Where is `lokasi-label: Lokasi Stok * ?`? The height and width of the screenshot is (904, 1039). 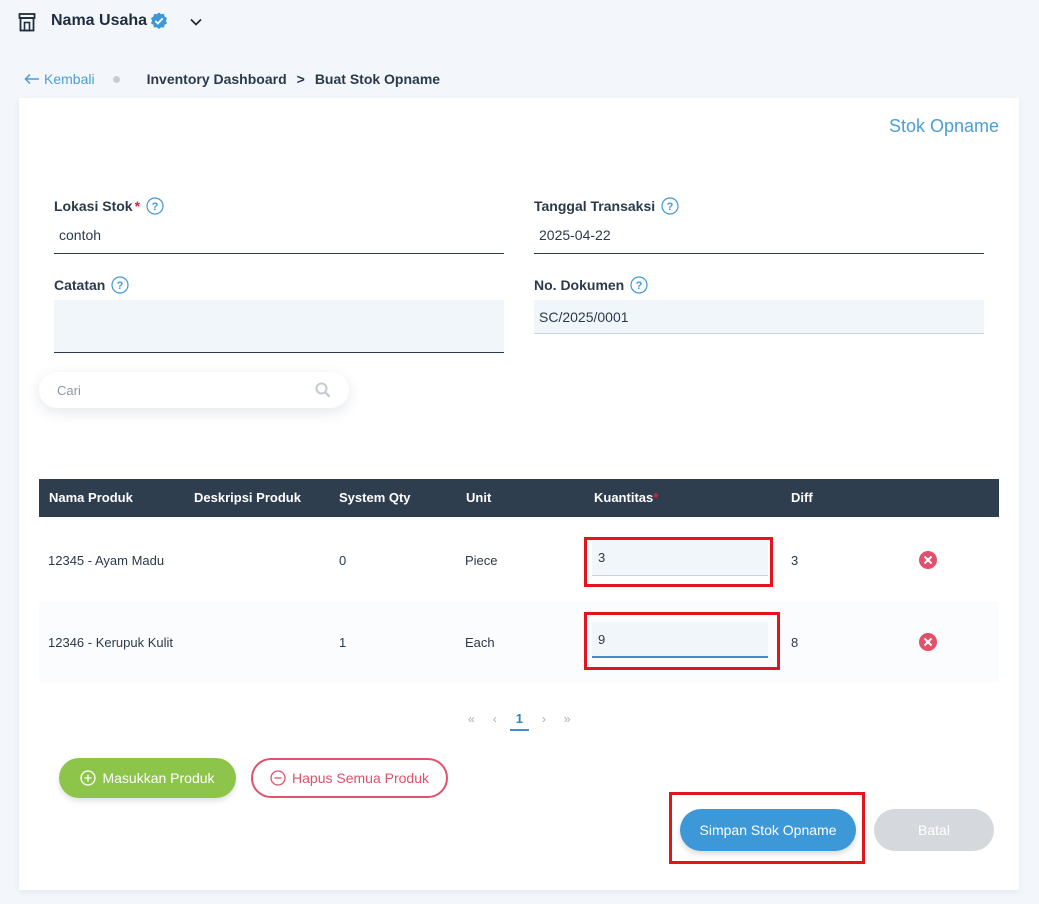 lokasi-label: Lokasi Stok * ? is located at coordinates (109, 206).